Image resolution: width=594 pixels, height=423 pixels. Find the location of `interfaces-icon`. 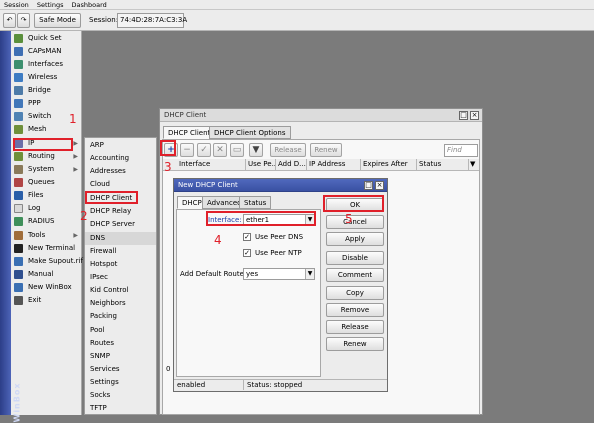

interfaces-icon is located at coordinates (18, 64).